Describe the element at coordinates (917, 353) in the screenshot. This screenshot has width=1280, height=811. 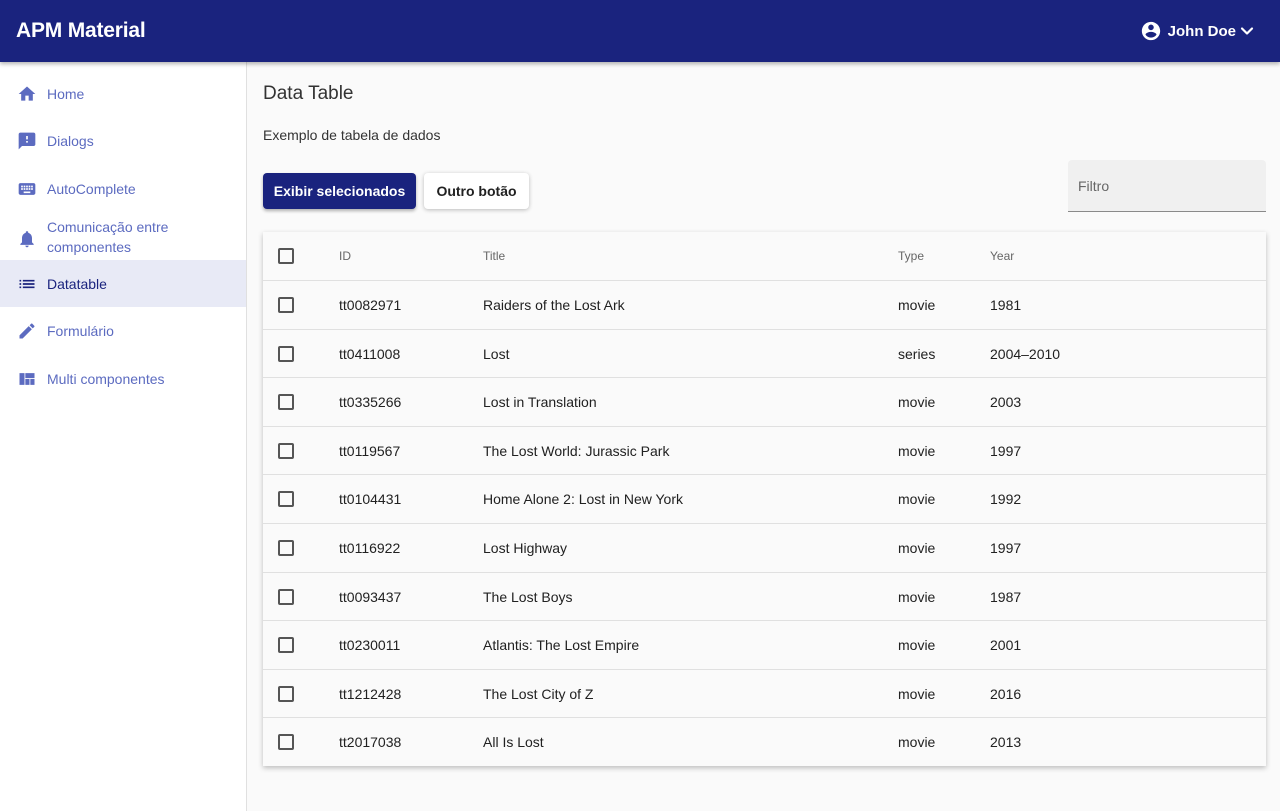
I see `cell-type: series` at that location.